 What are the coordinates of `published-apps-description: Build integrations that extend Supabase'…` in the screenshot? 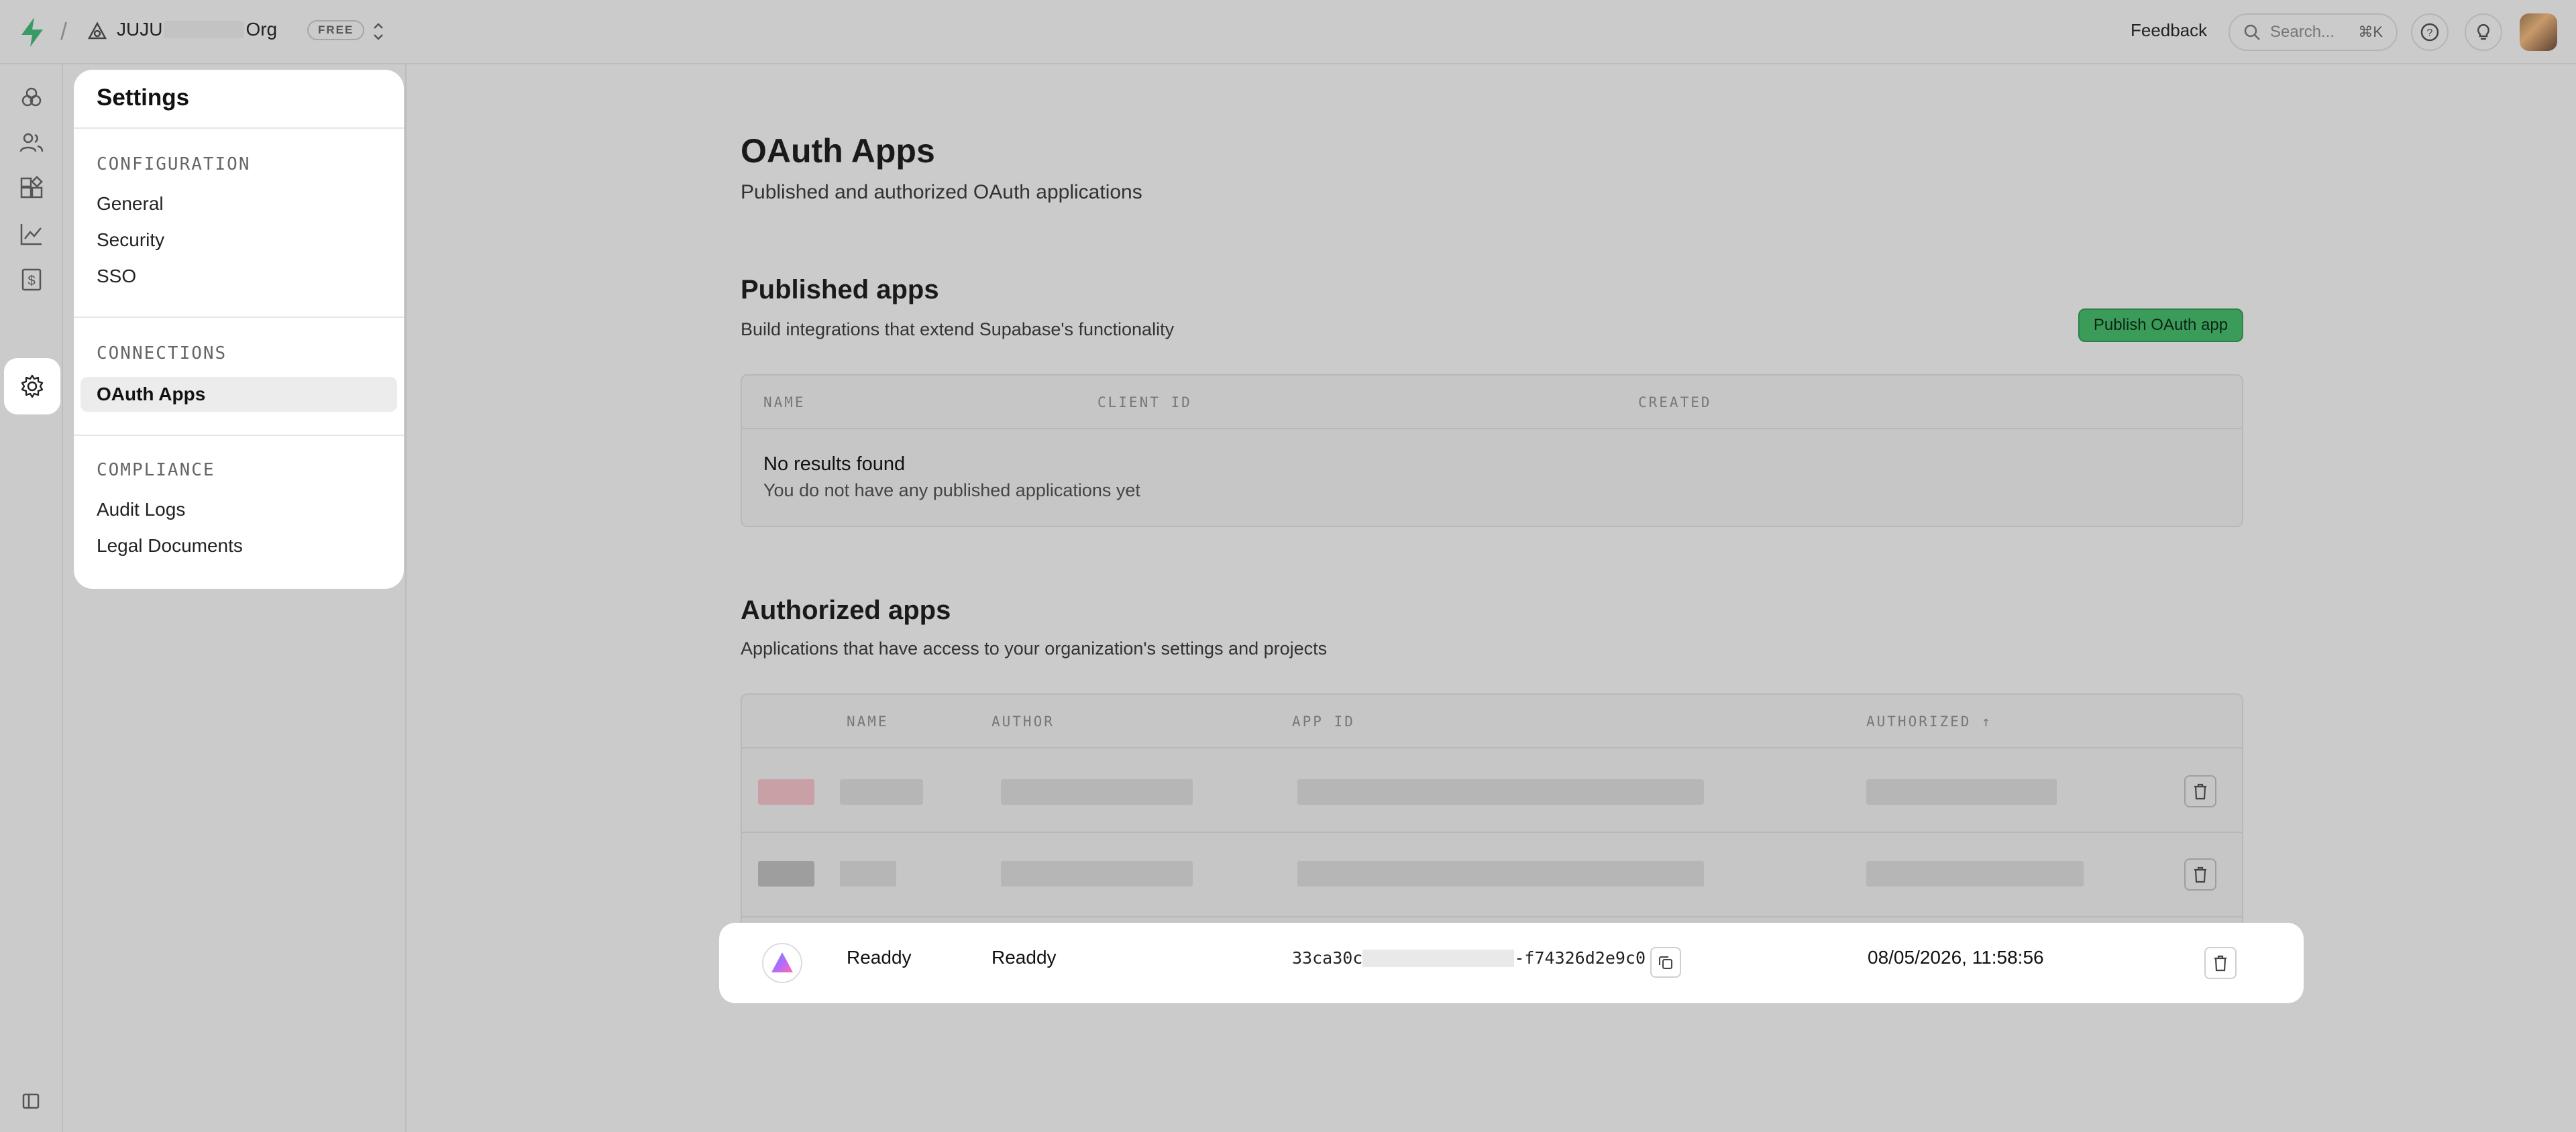 It's located at (958, 329).